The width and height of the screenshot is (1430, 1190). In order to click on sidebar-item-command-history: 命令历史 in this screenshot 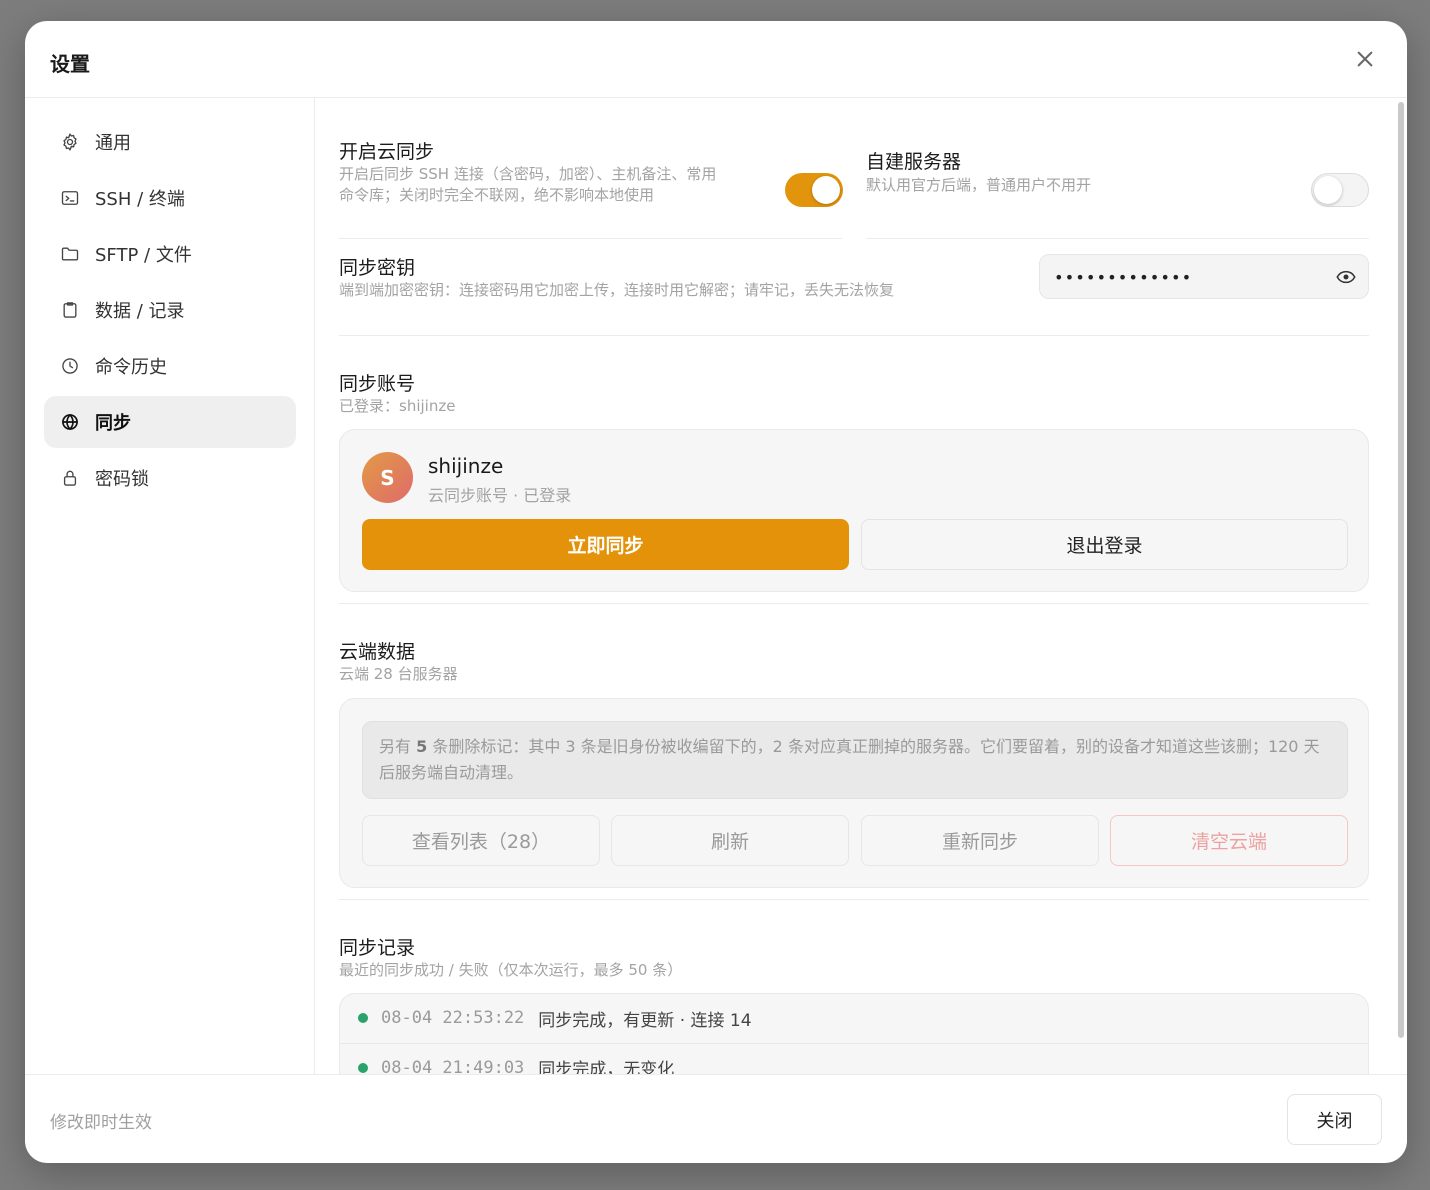, I will do `click(170, 366)`.